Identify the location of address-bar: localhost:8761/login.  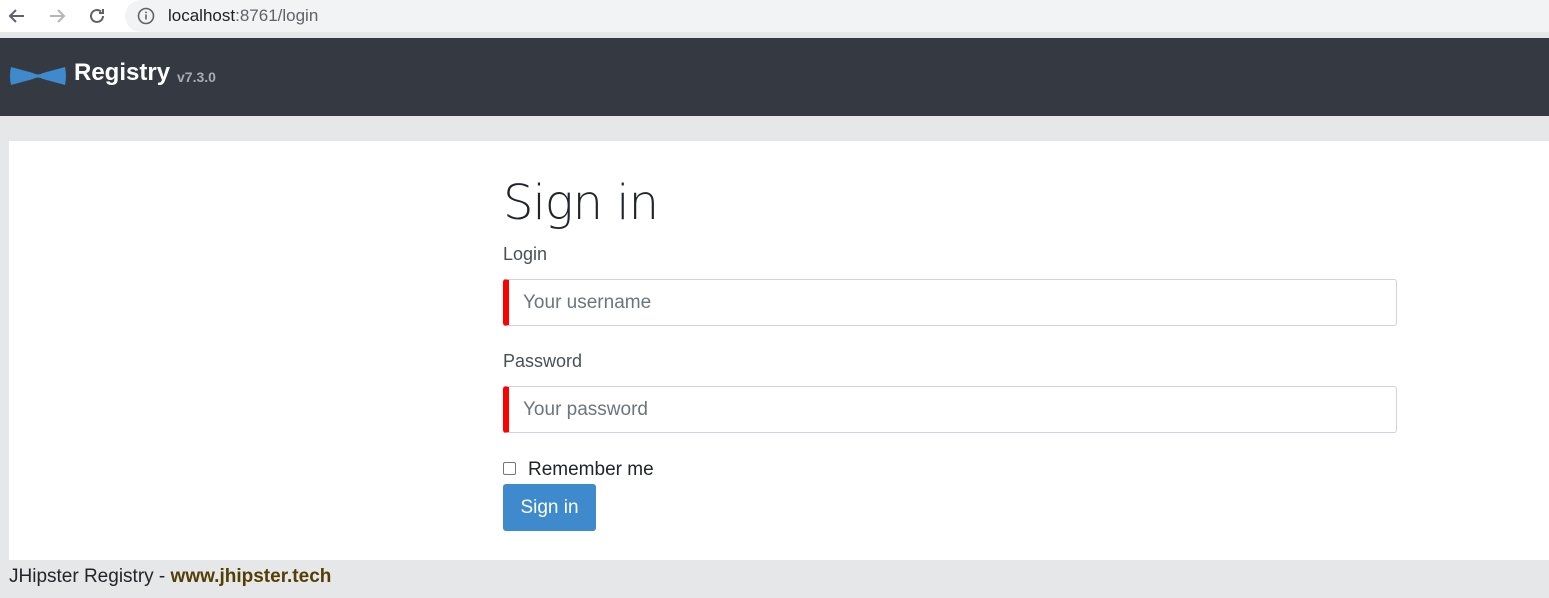
(837, 16).